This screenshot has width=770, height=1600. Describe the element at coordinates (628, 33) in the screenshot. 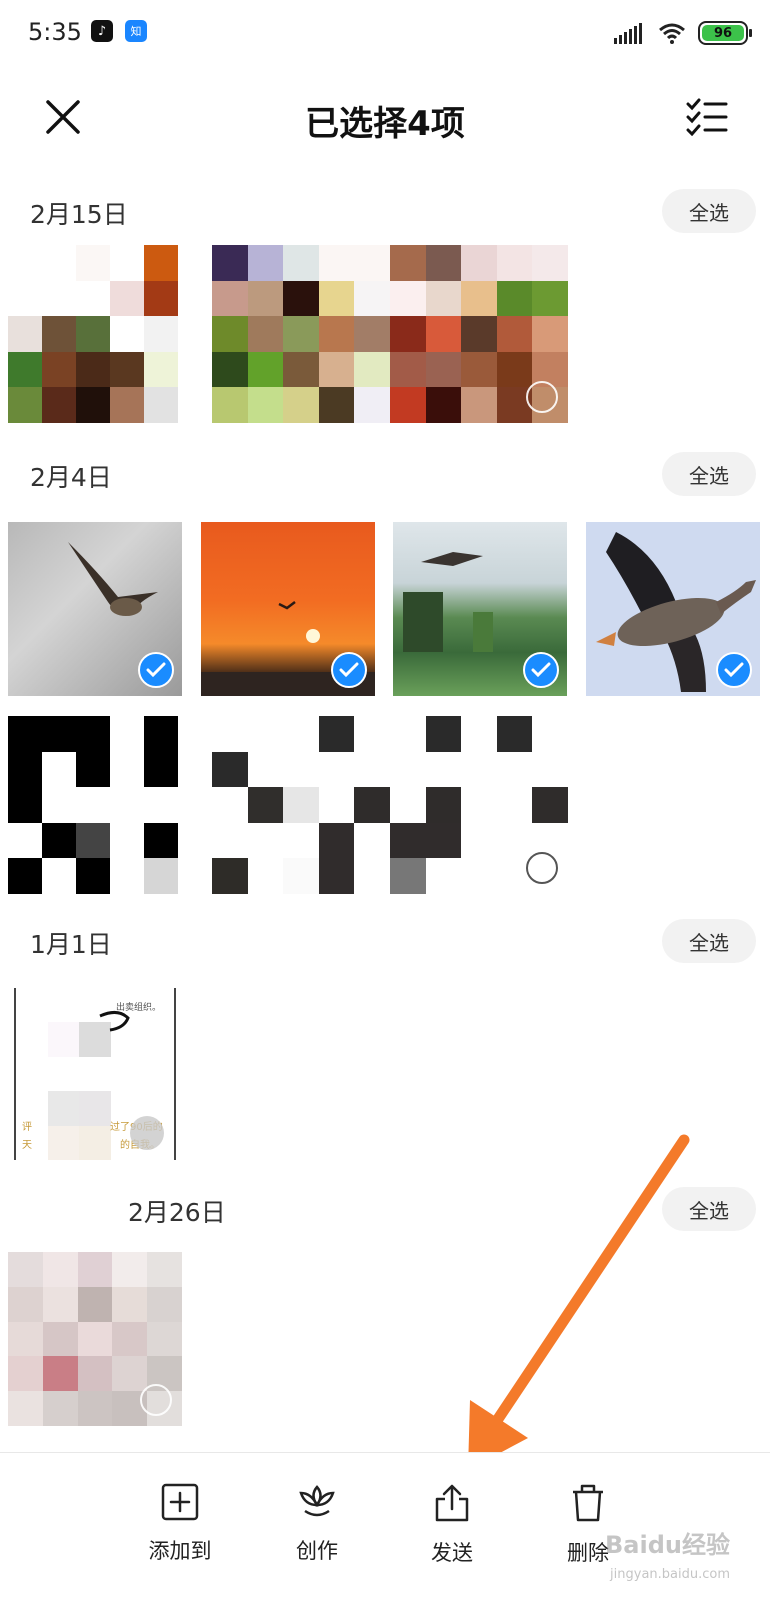

I see `signal-icon` at that location.